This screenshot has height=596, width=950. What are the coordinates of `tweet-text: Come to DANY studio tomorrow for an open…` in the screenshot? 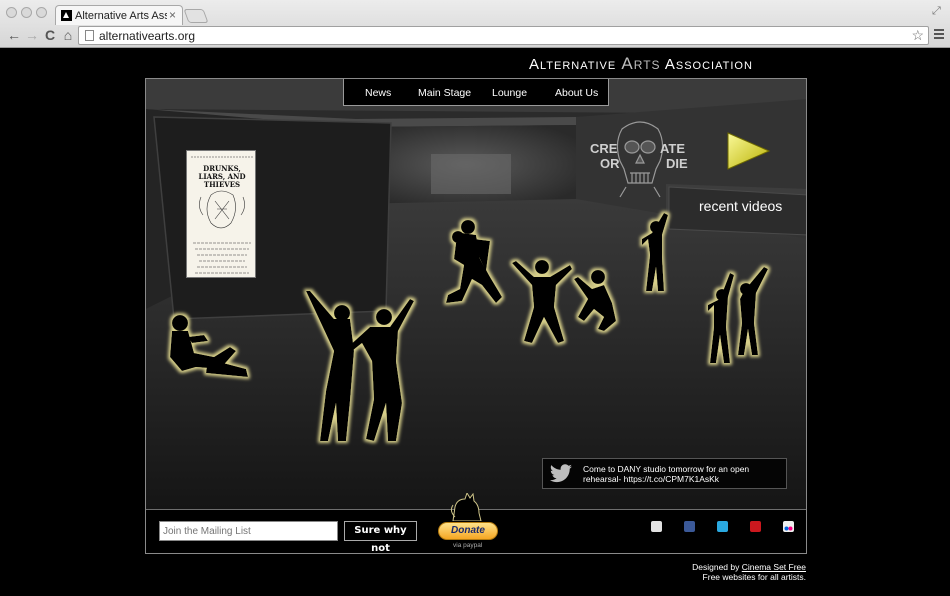 It's located at (666, 474).